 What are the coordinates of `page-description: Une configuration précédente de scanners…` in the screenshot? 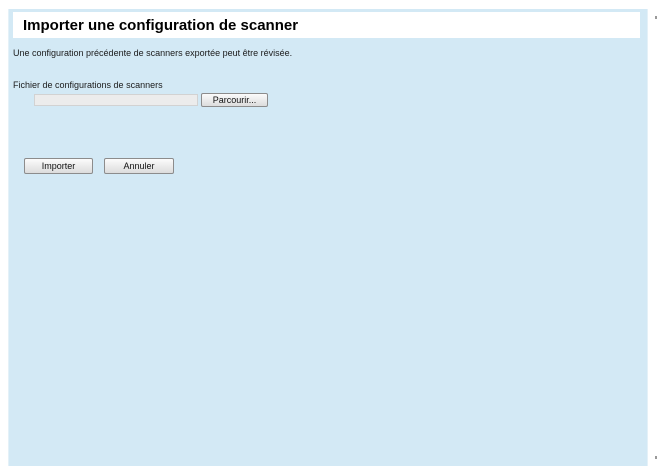 It's located at (153, 53).